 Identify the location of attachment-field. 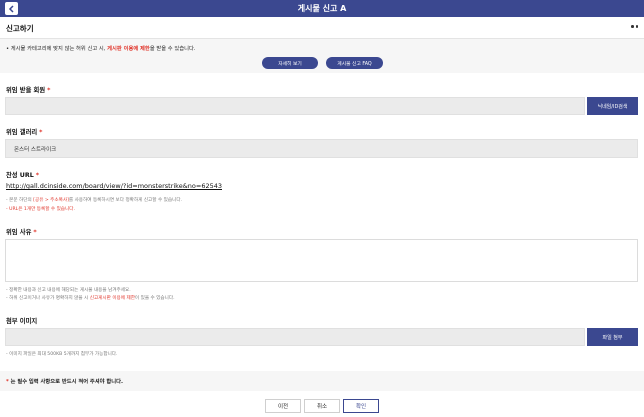
(295, 337).